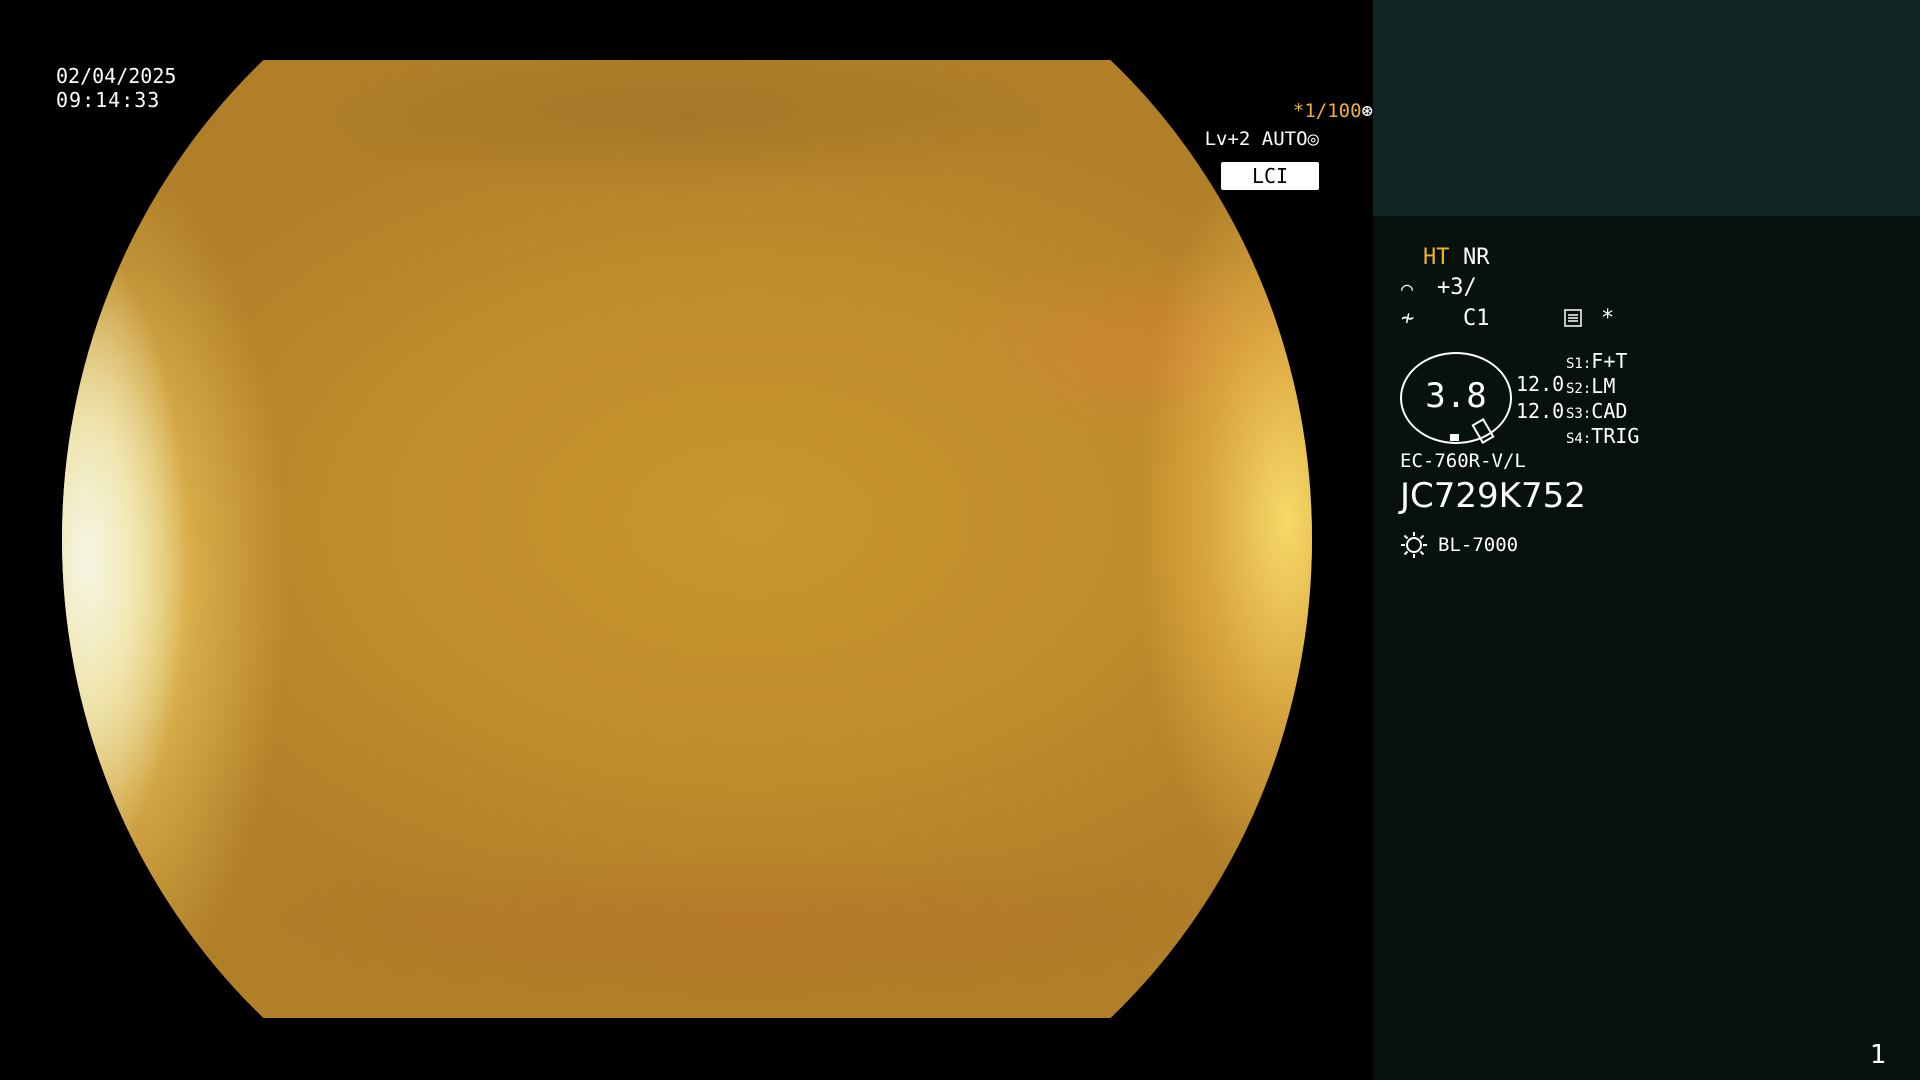 Image resolution: width=1920 pixels, height=1080 pixels. Describe the element at coordinates (686, 30) in the screenshot. I see `view-mask-top` at that location.